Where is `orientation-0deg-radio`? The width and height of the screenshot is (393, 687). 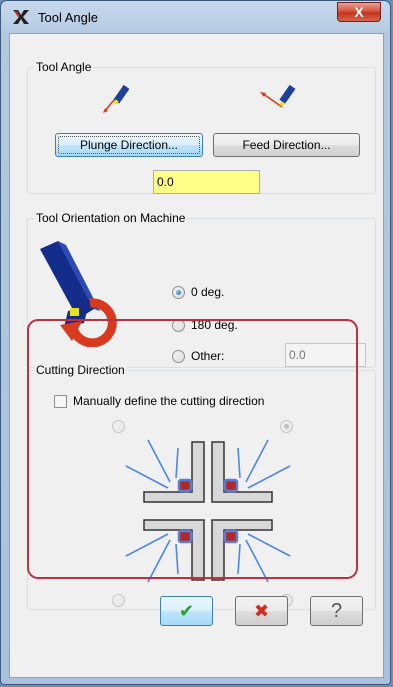 orientation-0deg-radio is located at coordinates (178, 292).